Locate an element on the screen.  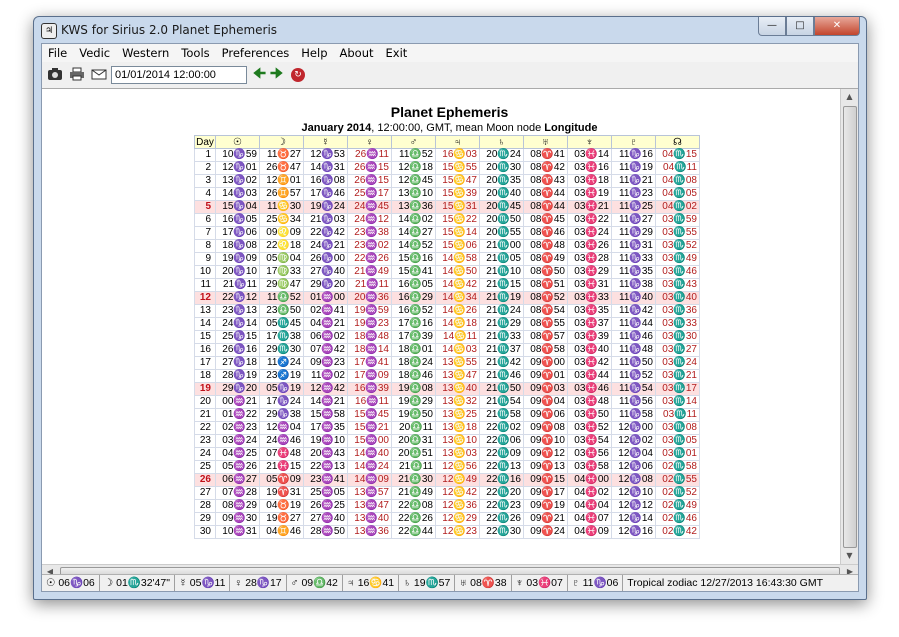
arrow-left-icon: 🠈 is located at coordinates (259, 75).